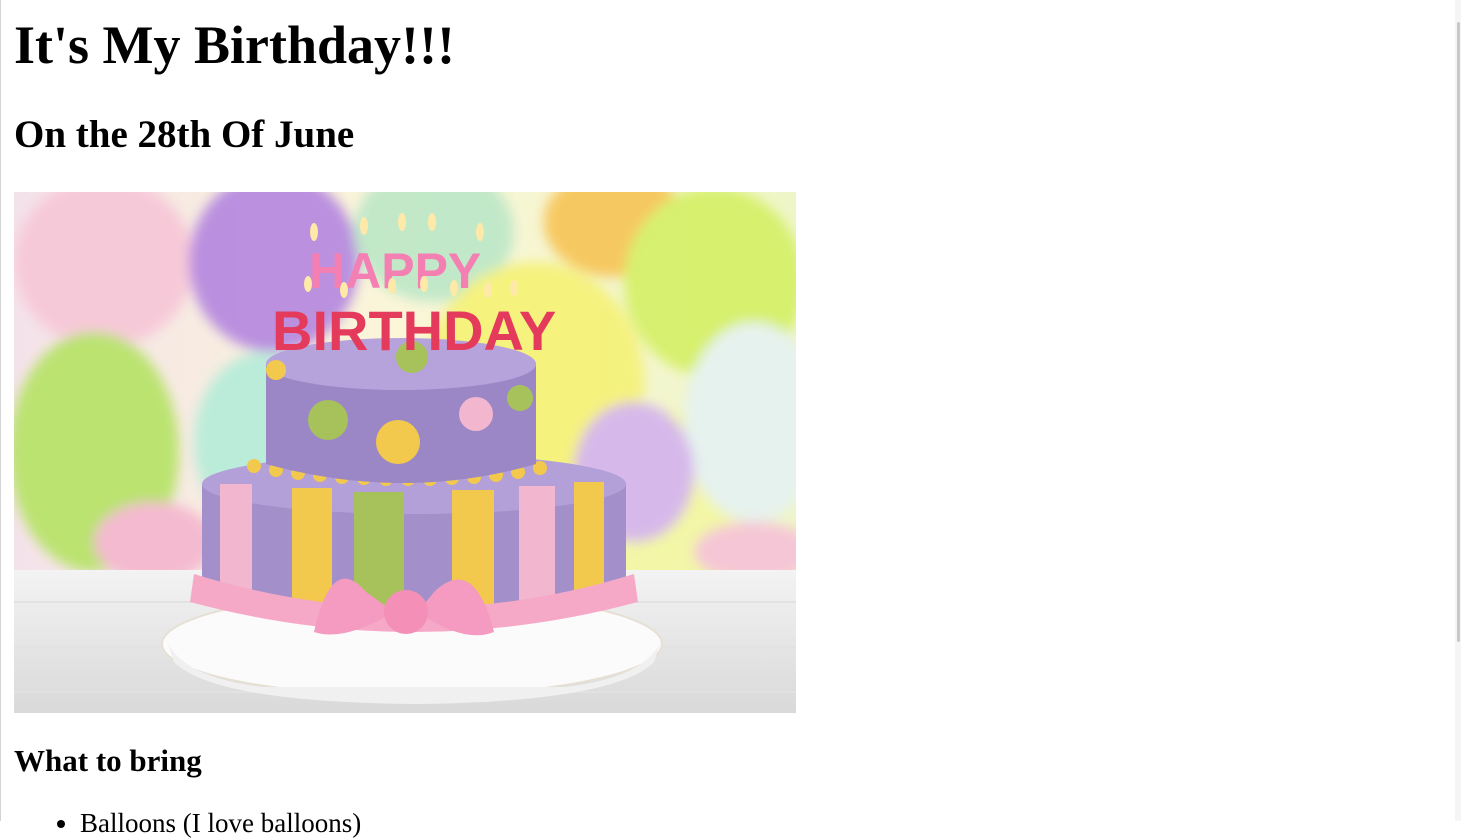 The width and height of the screenshot is (1461, 840). I want to click on page-subtitle: On the 28th Of June, so click(184, 134).